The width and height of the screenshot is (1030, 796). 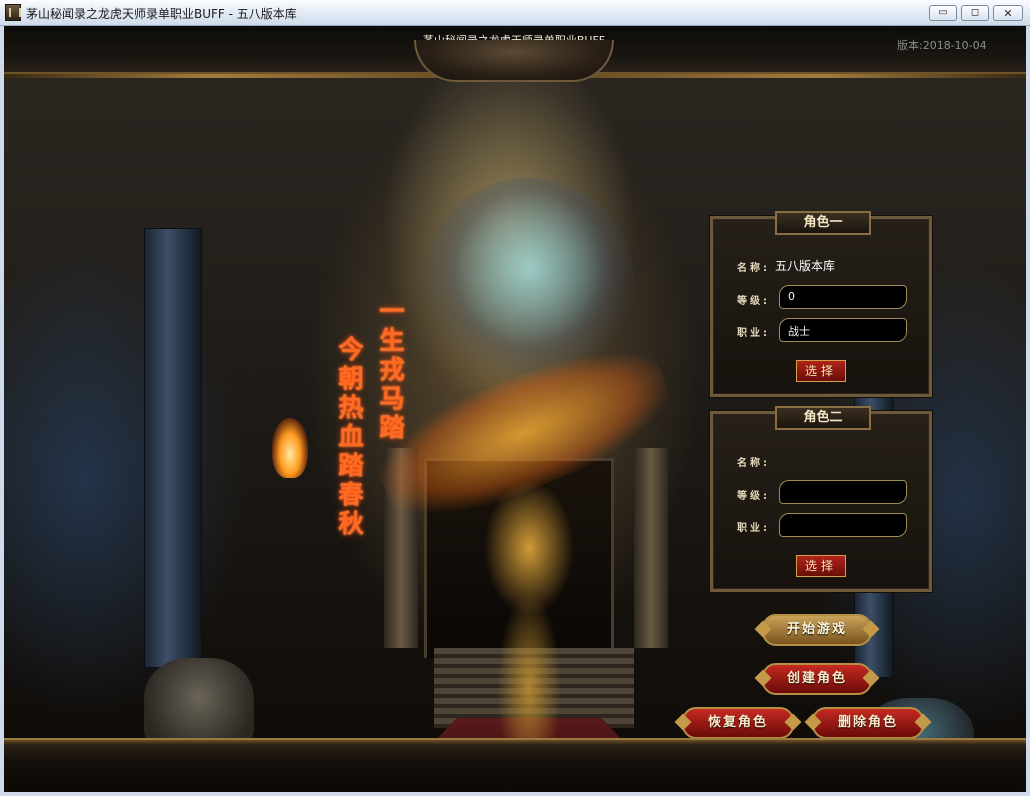 What do you see at coordinates (514, 61) in the screenshot?
I see `header-ornament` at bounding box center [514, 61].